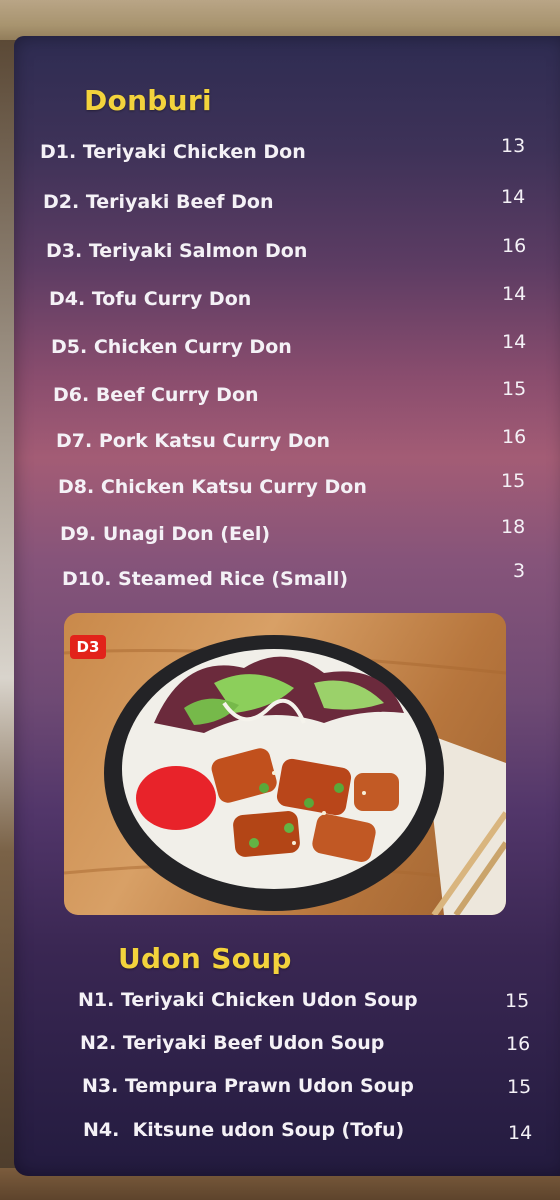 This screenshot has width=560, height=1200. What do you see at coordinates (513, 146) in the screenshot?
I see `item-price: 13` at bounding box center [513, 146].